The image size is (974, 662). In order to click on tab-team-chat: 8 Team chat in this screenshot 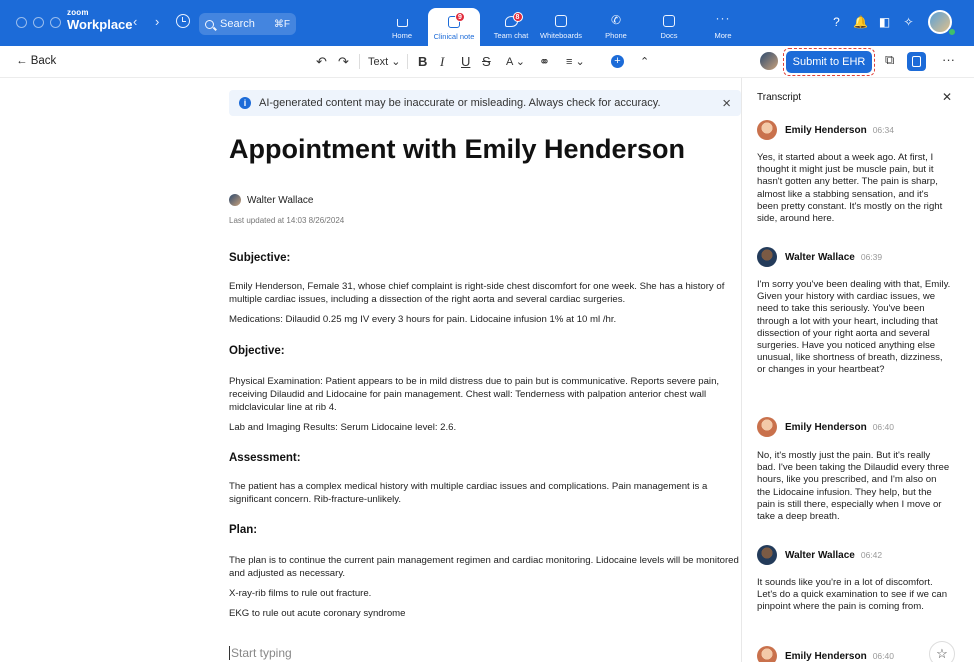, I will do `click(511, 23)`.